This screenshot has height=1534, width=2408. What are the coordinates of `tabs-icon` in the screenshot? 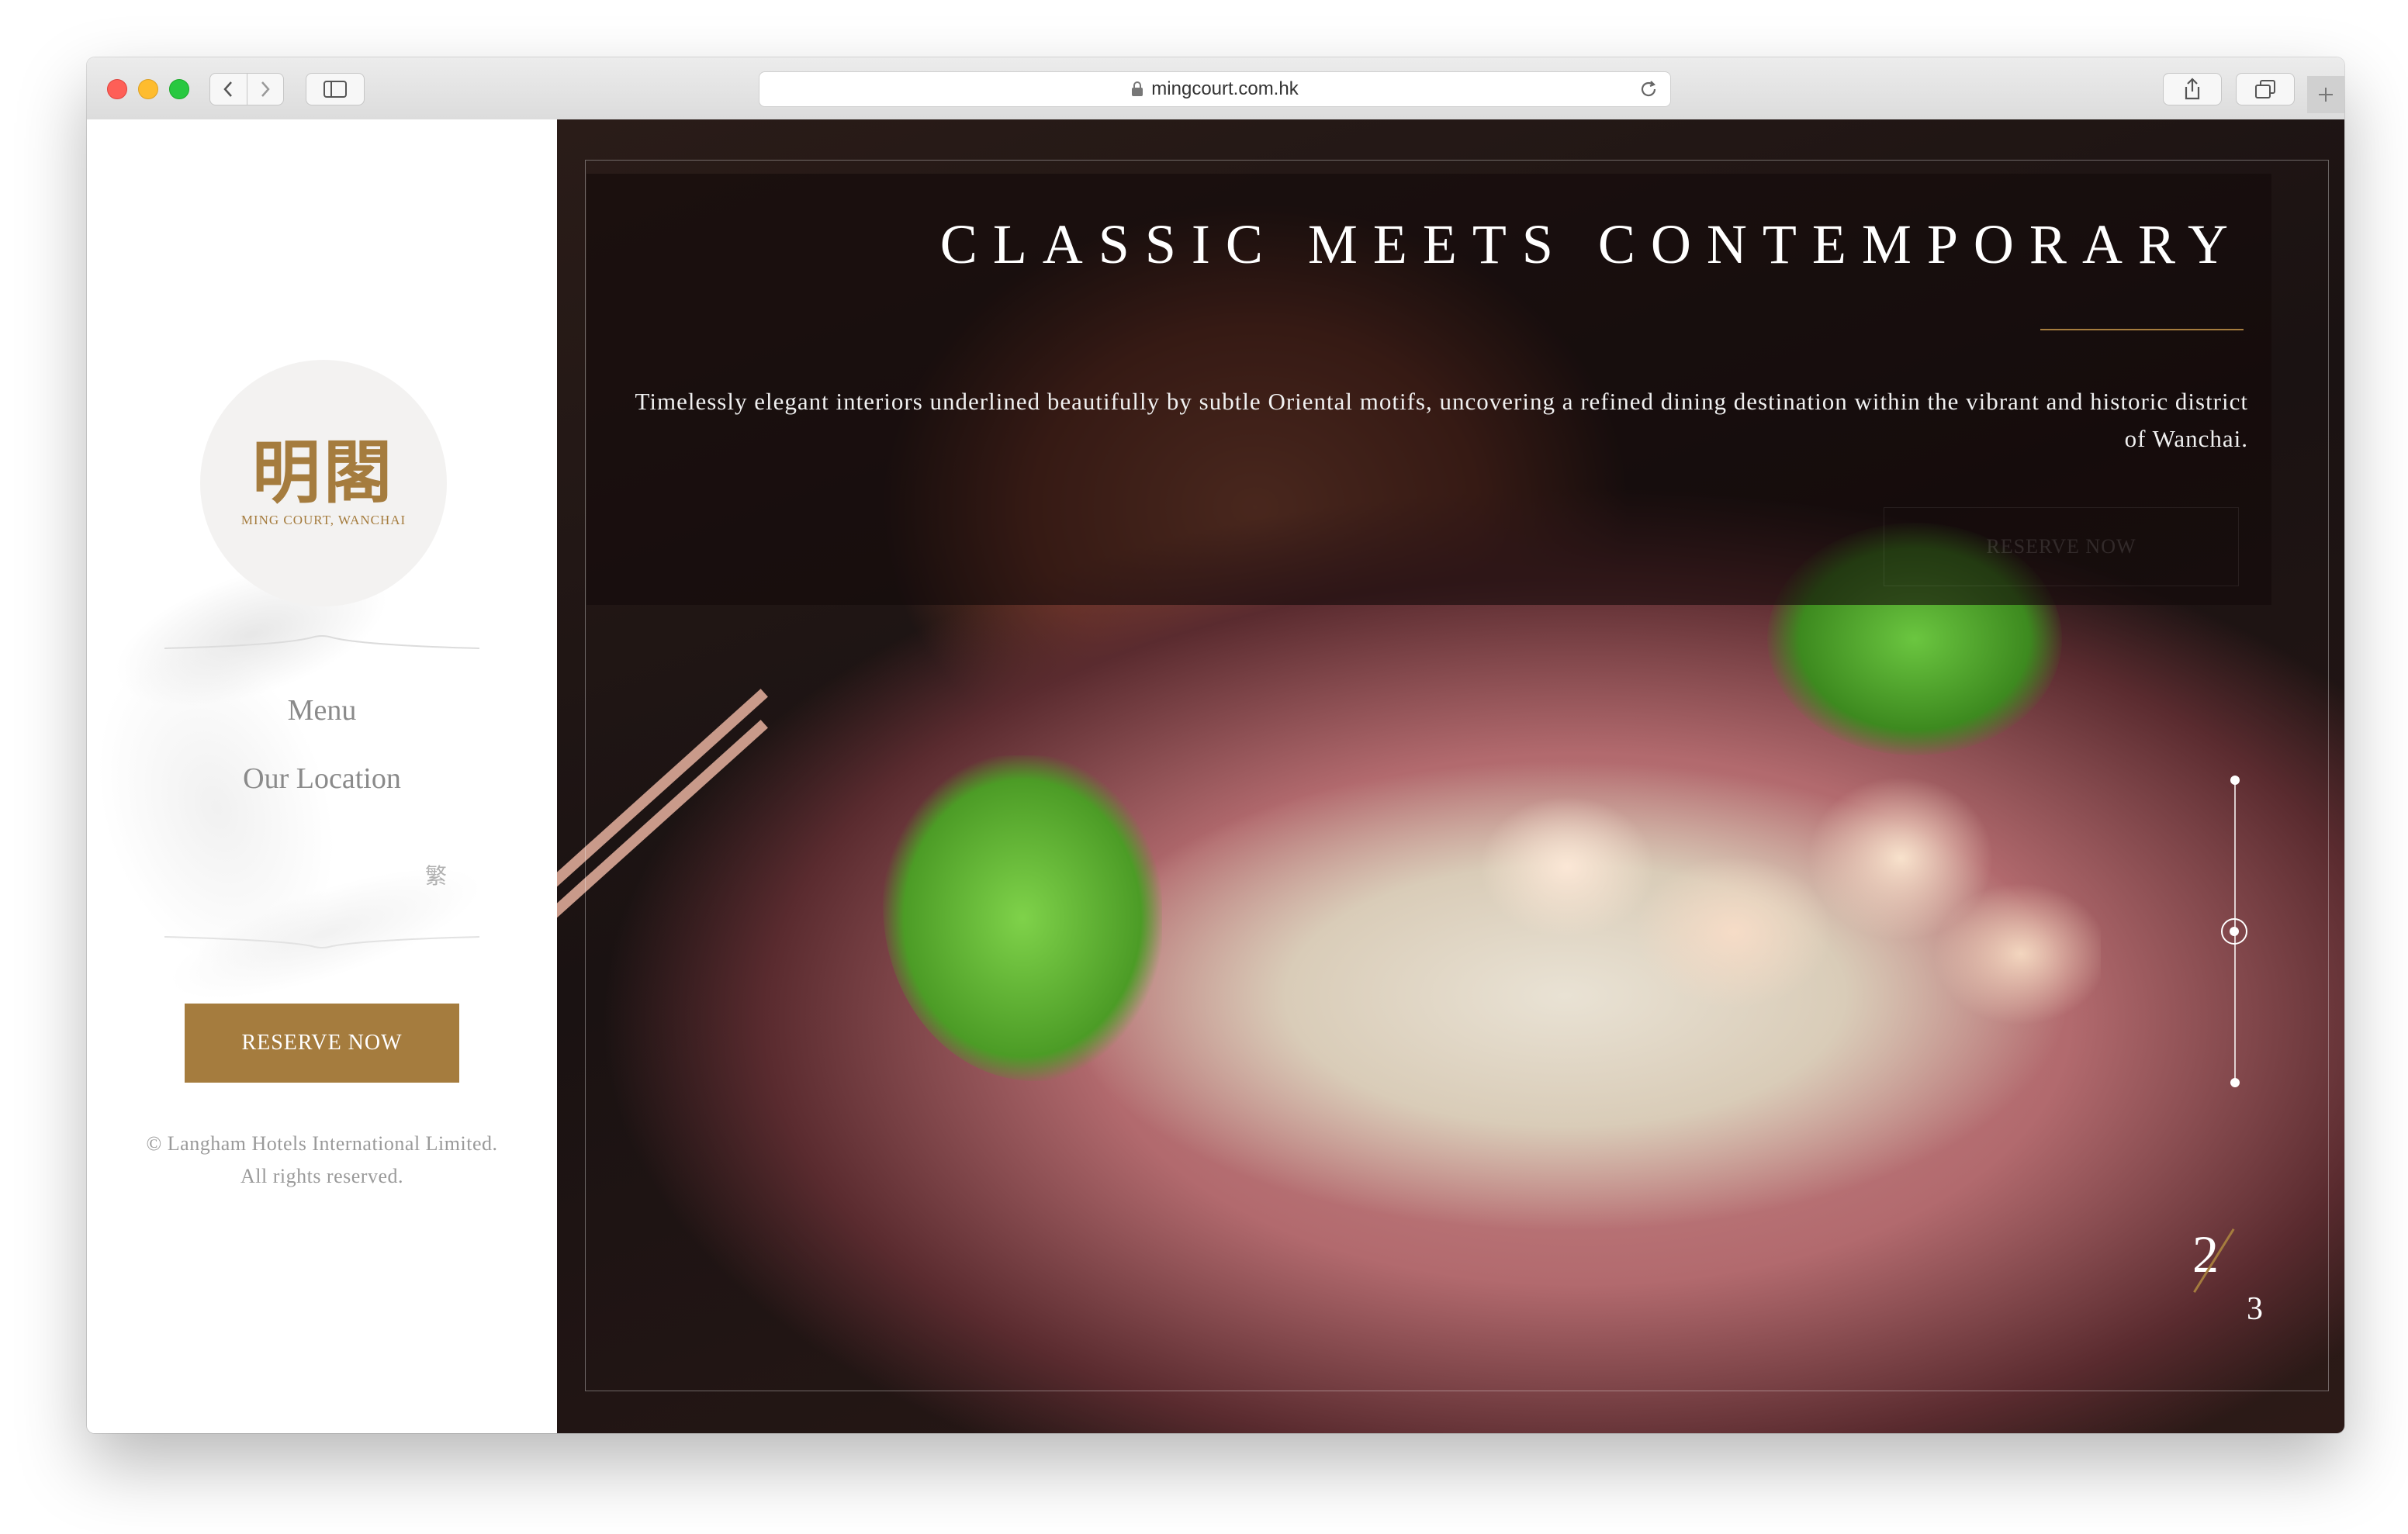 It's located at (2265, 89).